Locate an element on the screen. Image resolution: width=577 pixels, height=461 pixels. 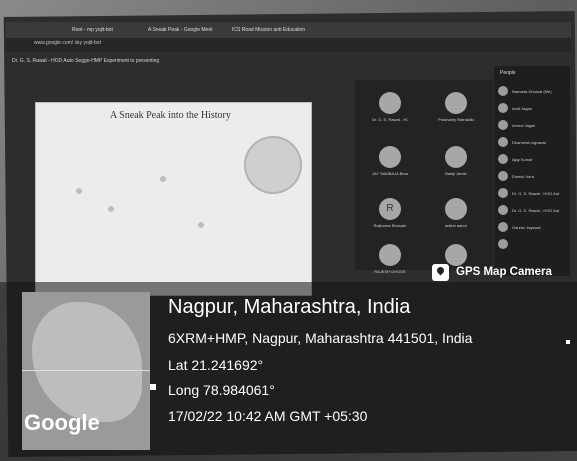
avatar: R is located at coordinates (390, 209).